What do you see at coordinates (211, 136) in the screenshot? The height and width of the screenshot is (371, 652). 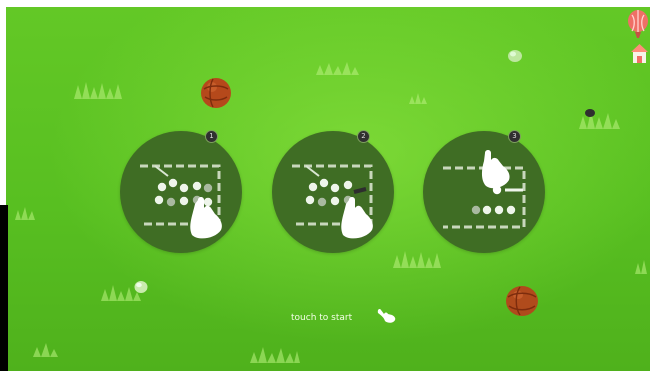 I see `step-number-badge: 1` at bounding box center [211, 136].